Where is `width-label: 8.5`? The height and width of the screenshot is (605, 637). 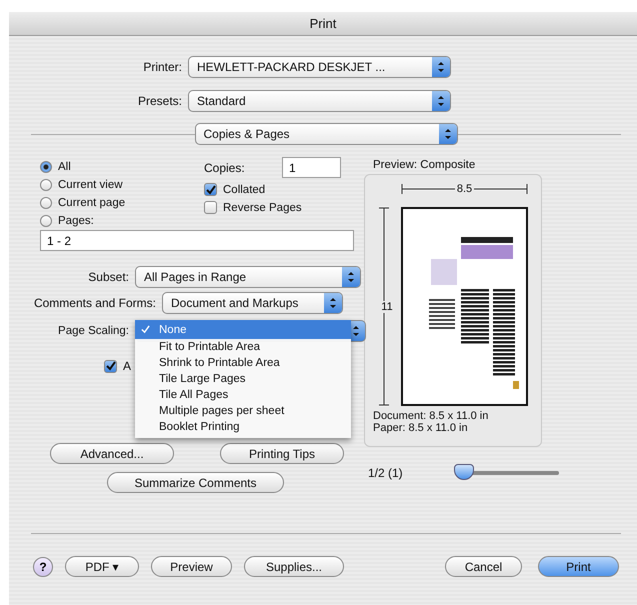 width-label: 8.5 is located at coordinates (464, 189).